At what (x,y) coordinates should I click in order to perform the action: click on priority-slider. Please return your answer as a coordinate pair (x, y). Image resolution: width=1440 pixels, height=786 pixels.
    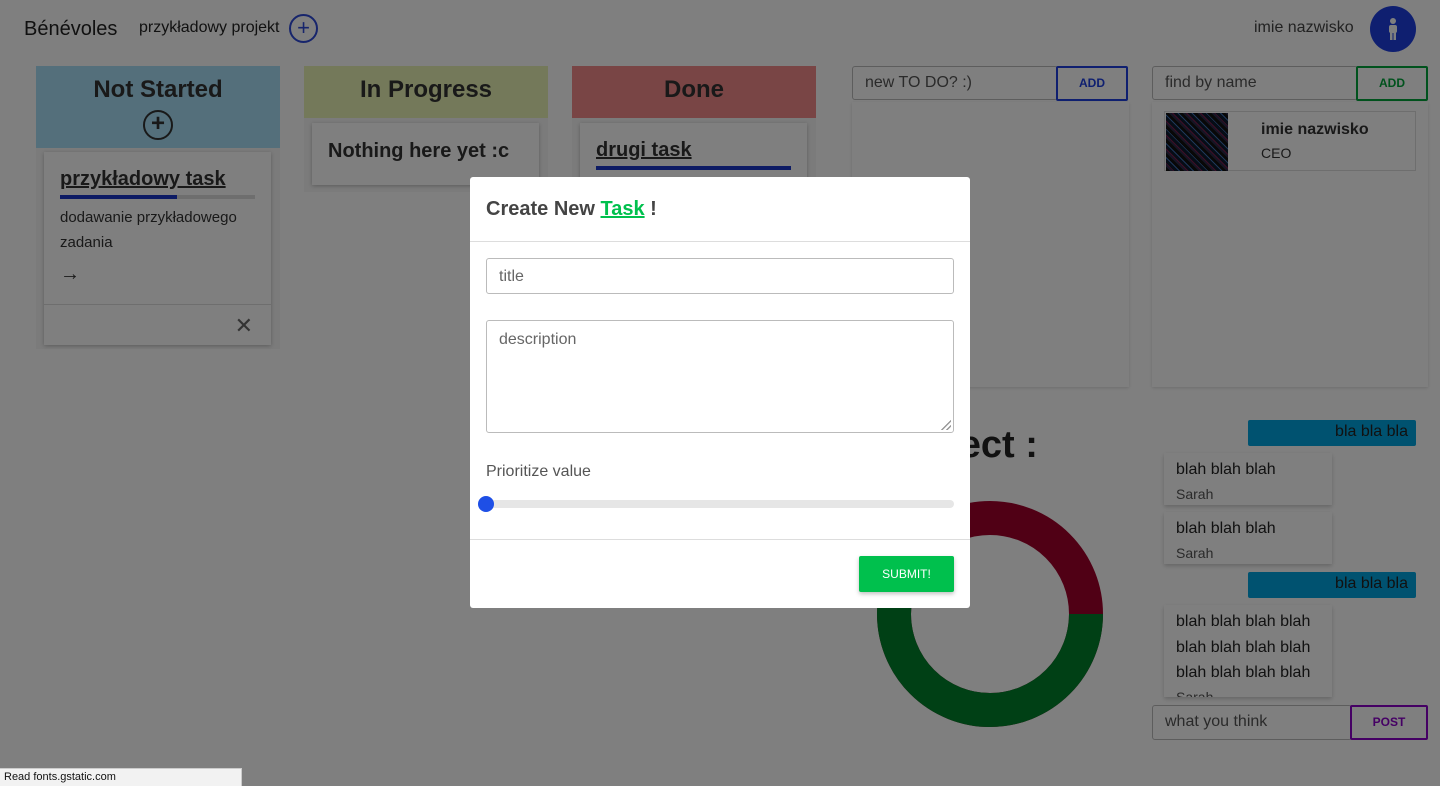
    Looking at the image, I should click on (716, 504).